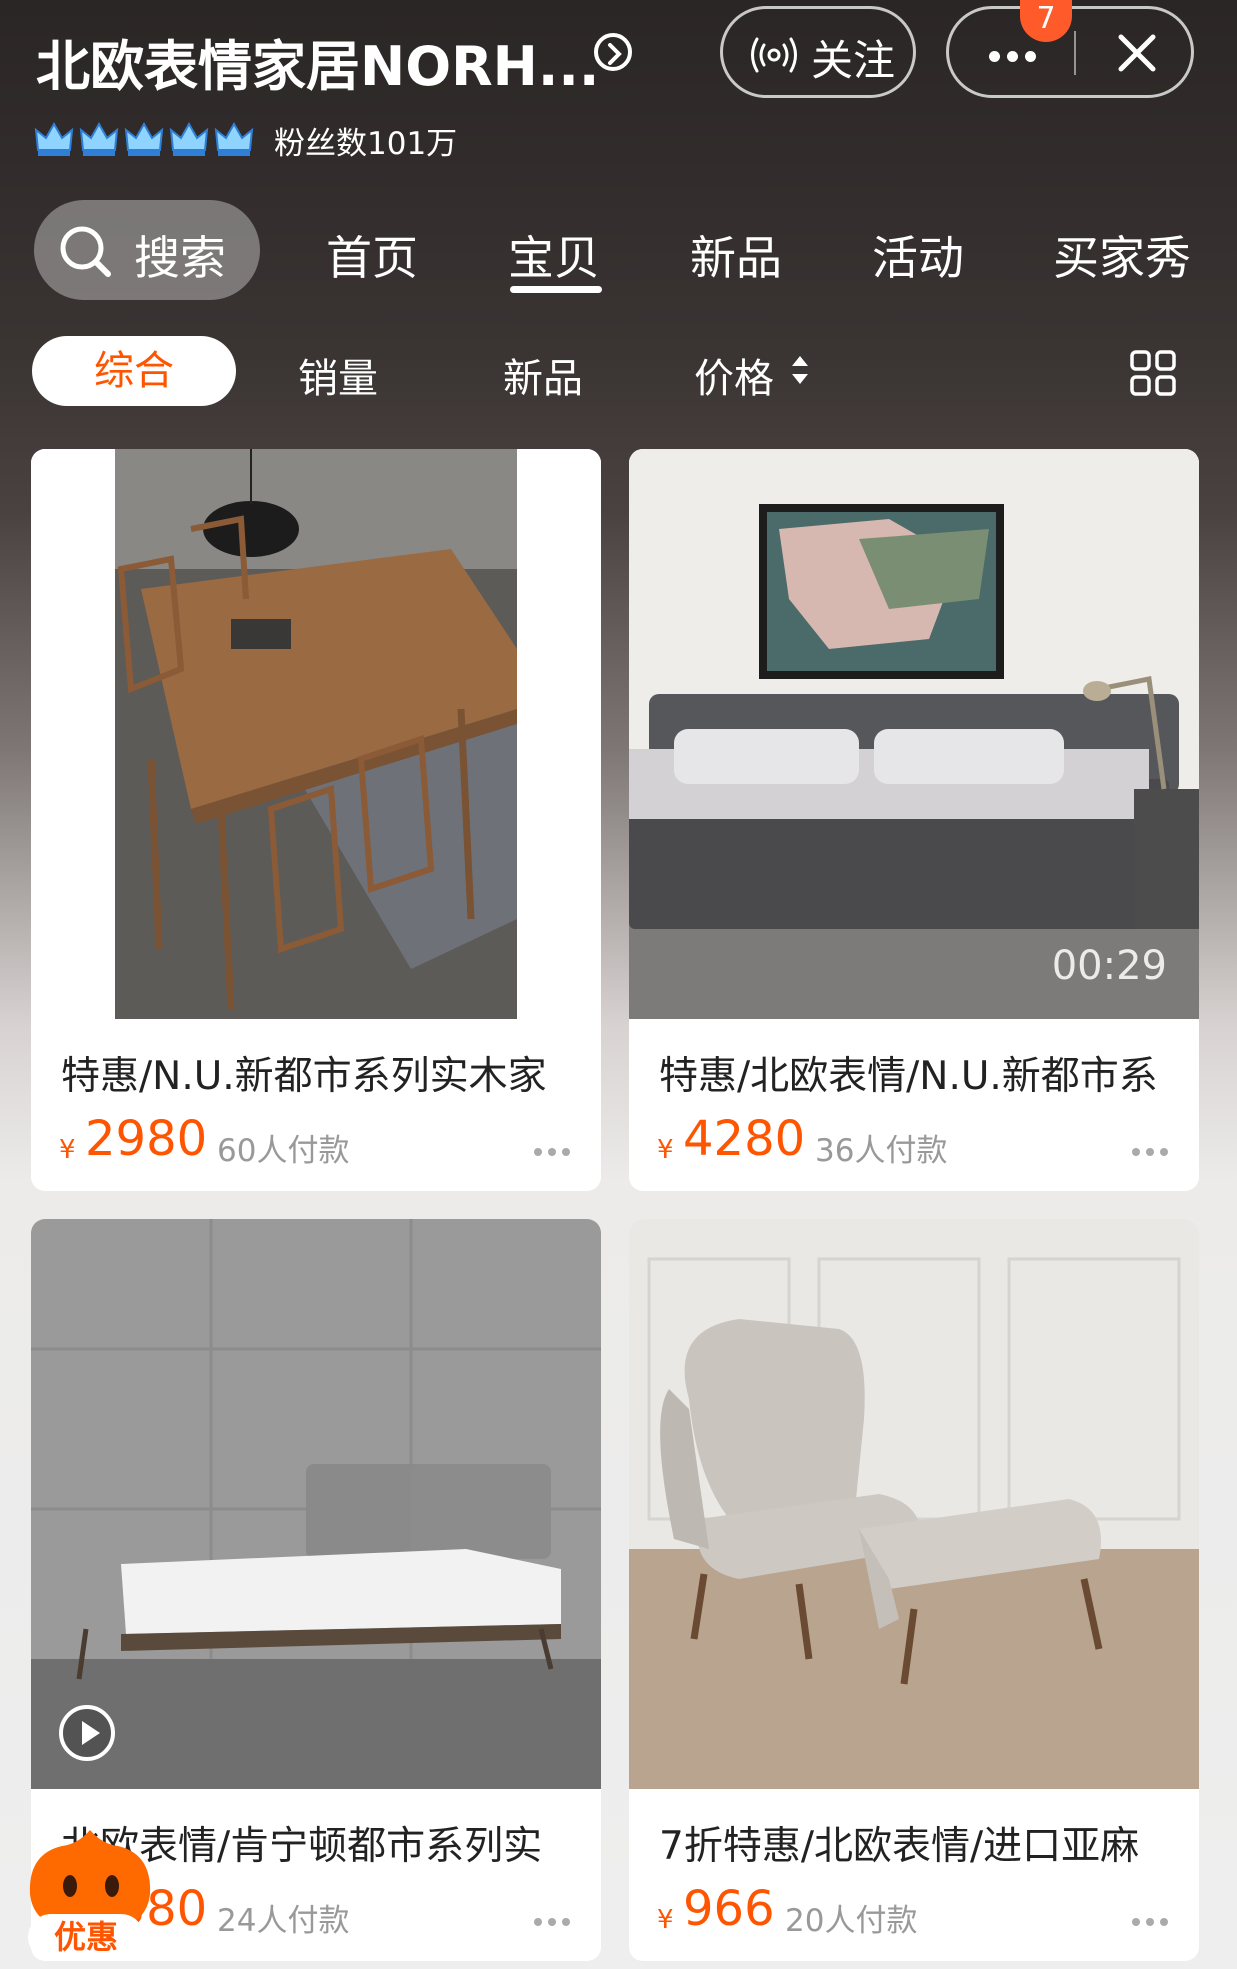 This screenshot has width=1237, height=1969. What do you see at coordinates (729, 1909) in the screenshot?
I see `product-price: 966` at bounding box center [729, 1909].